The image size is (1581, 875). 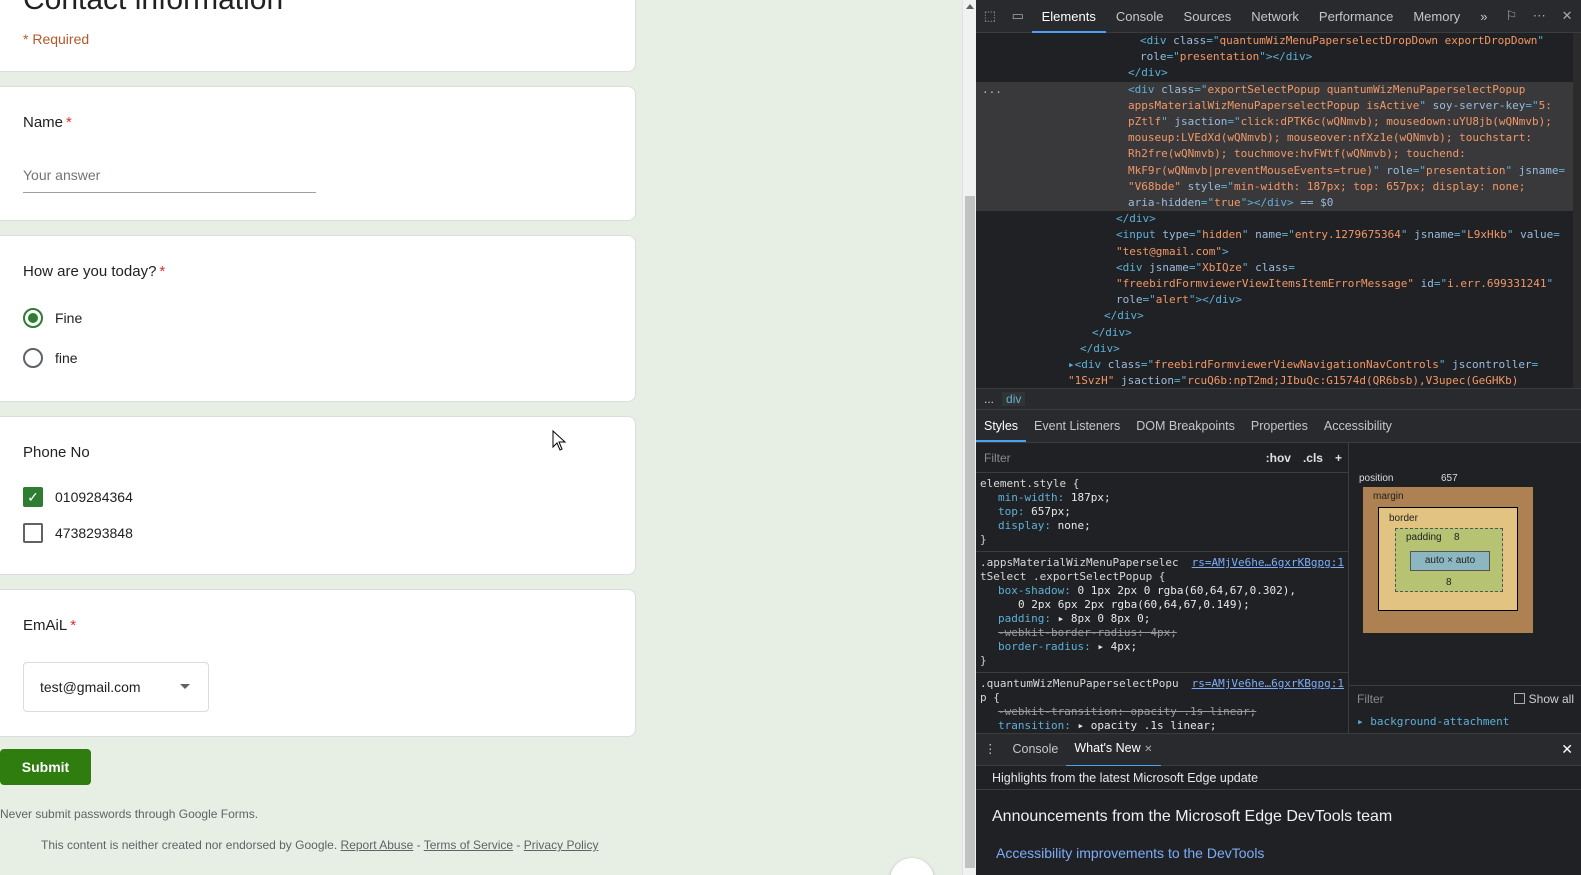 What do you see at coordinates (1279, 426) in the screenshot?
I see `tab-properties: Properties` at bounding box center [1279, 426].